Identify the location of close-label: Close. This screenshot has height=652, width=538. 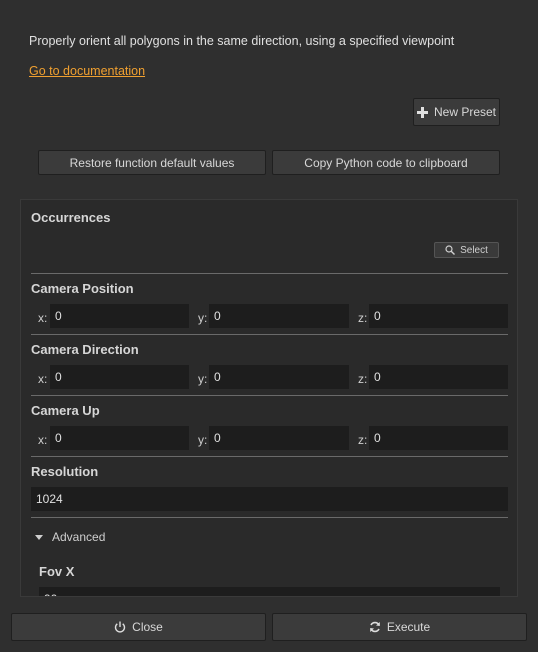
(147, 627).